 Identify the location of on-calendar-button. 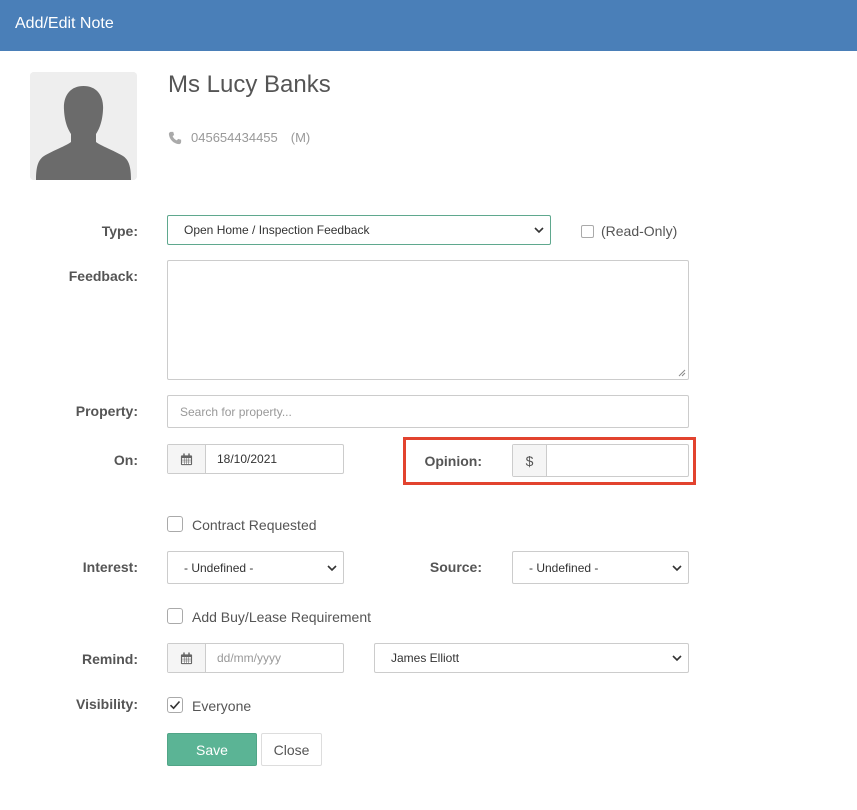
(187, 459).